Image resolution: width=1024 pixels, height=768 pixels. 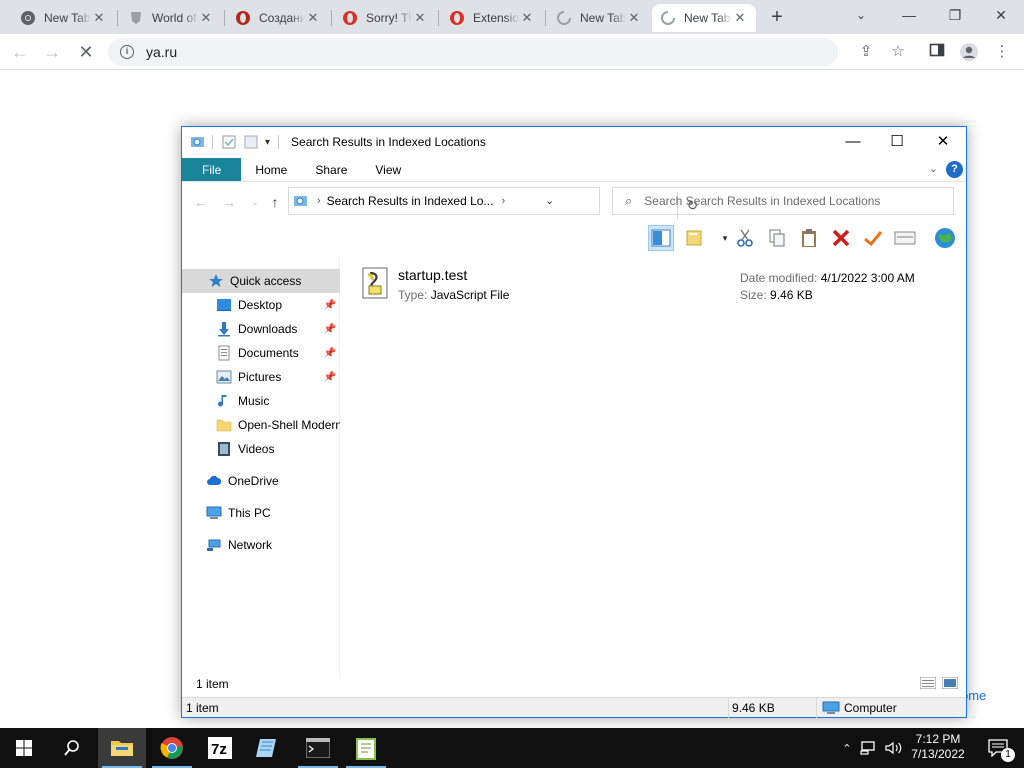 What do you see at coordinates (809, 238) in the screenshot?
I see `paste-icon` at bounding box center [809, 238].